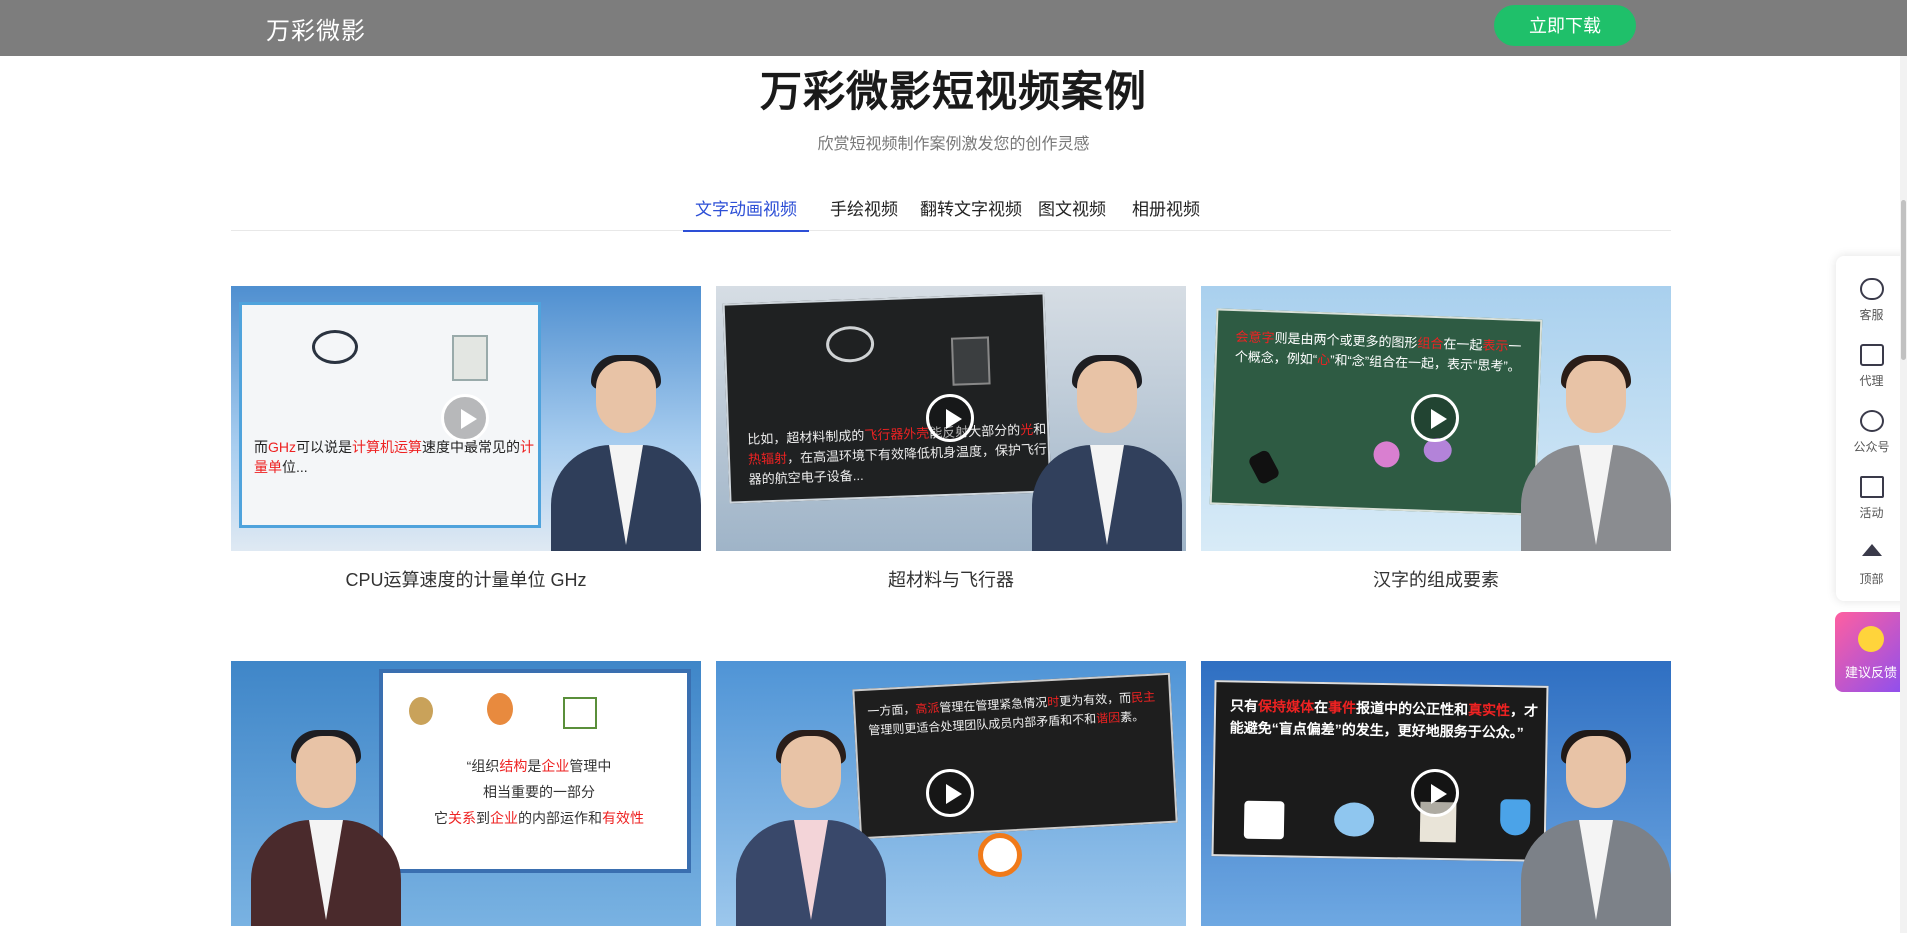 This screenshot has height=933, width=1907. Describe the element at coordinates (1871, 639) in the screenshot. I see `emoji-face-icon` at that location.